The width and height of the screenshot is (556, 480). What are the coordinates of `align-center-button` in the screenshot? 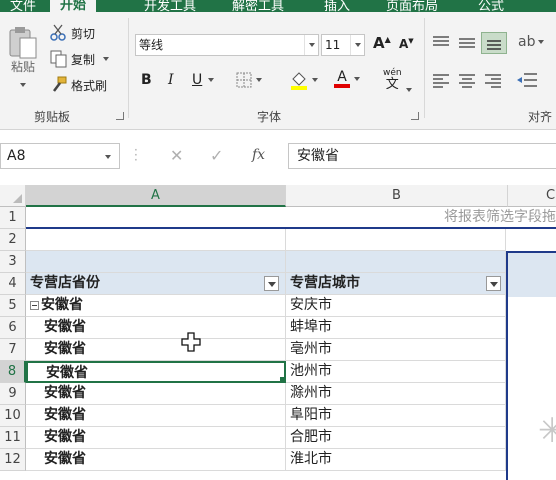 It's located at (467, 81).